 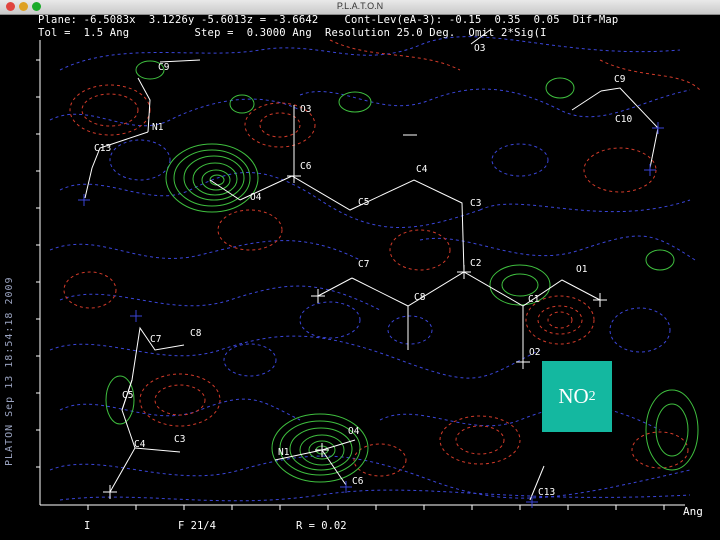 What do you see at coordinates (592, 396) in the screenshot?
I see `badge-subscript: 2` at bounding box center [592, 396].